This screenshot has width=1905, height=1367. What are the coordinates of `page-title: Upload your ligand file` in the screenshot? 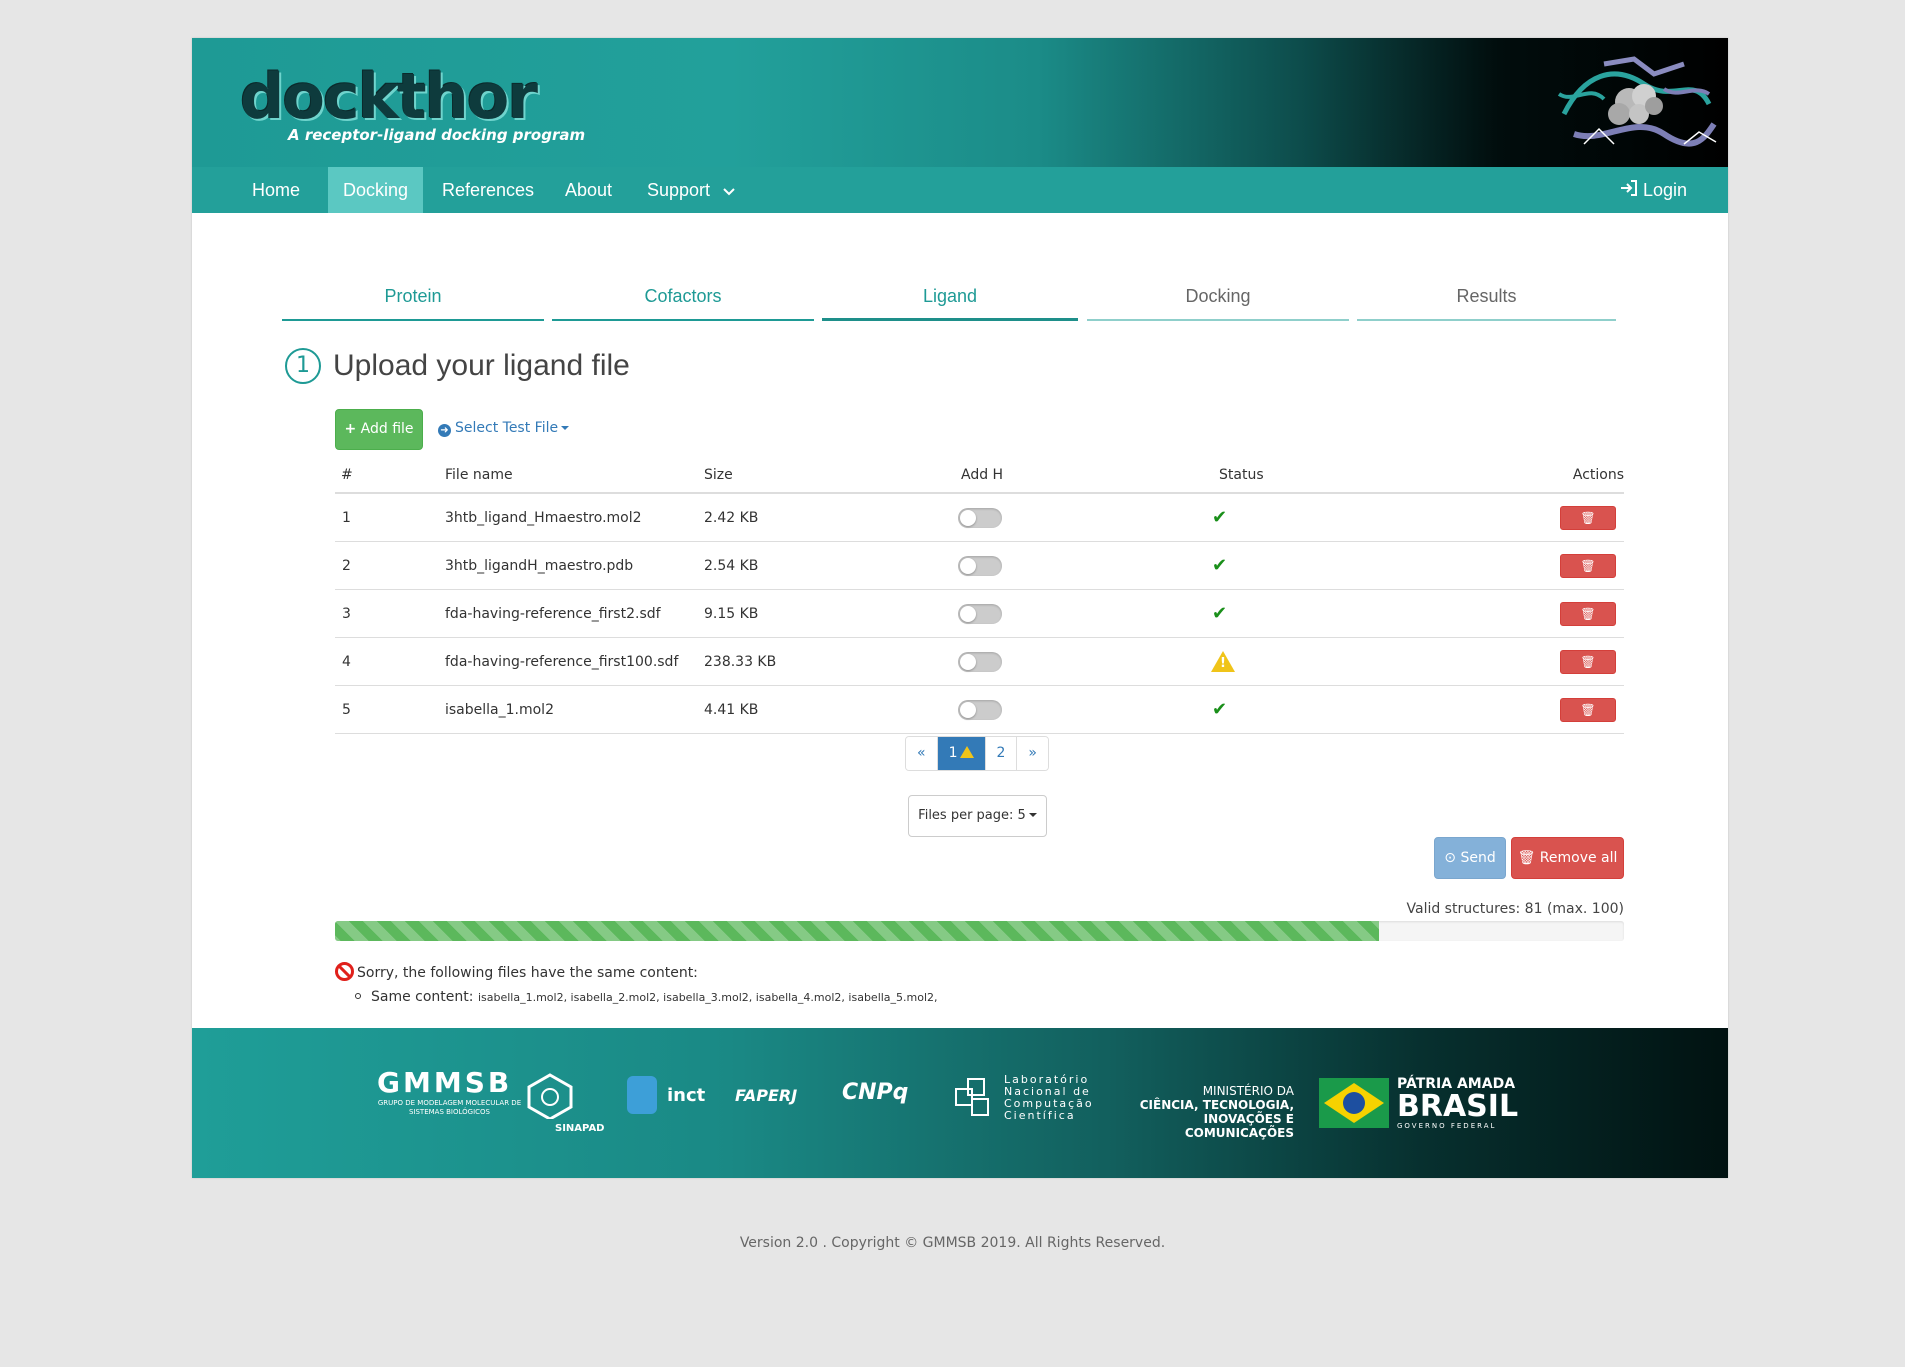 It's located at (481, 365).